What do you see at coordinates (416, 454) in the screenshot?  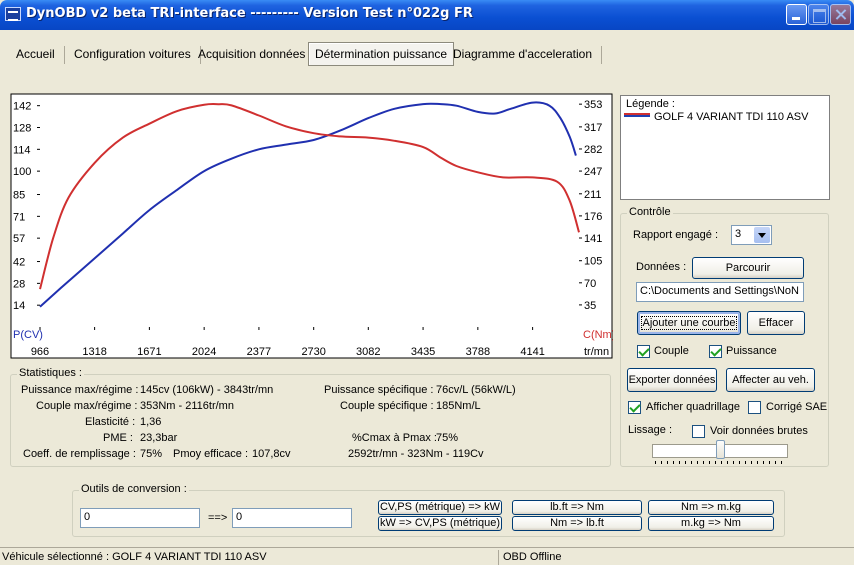 I see `cmax-pmax-detail: 2592tr/mn - 323Nm - 119Cv` at bounding box center [416, 454].